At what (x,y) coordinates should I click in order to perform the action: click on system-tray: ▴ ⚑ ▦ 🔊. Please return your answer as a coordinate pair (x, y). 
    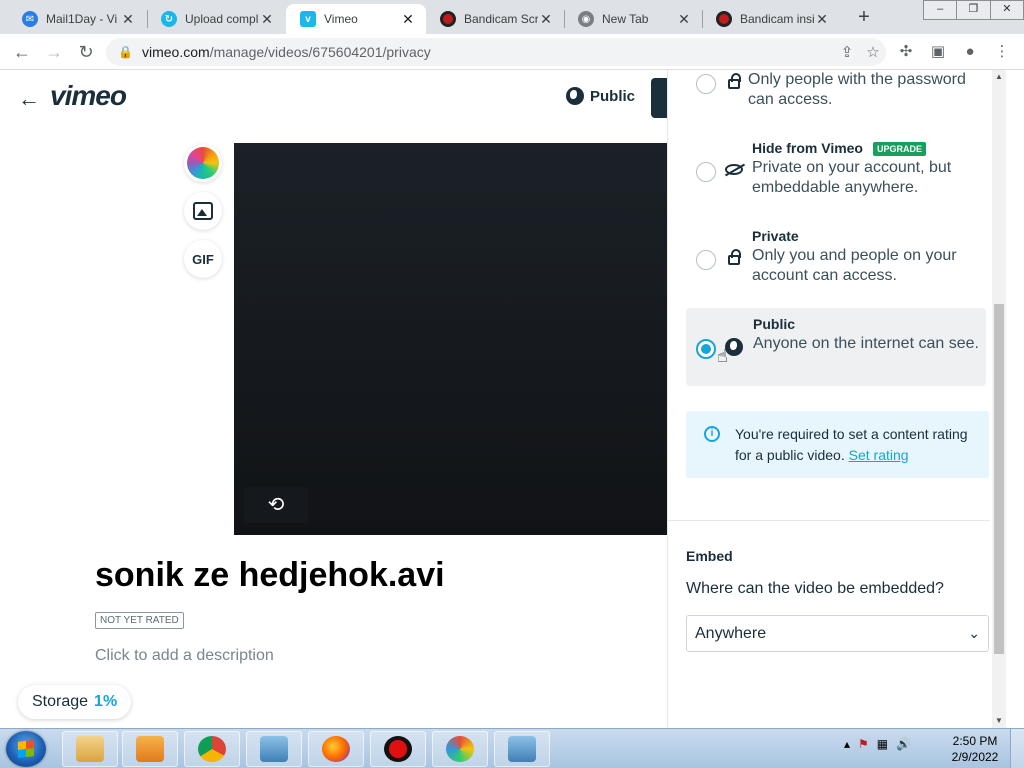
    Looking at the image, I should click on (881, 744).